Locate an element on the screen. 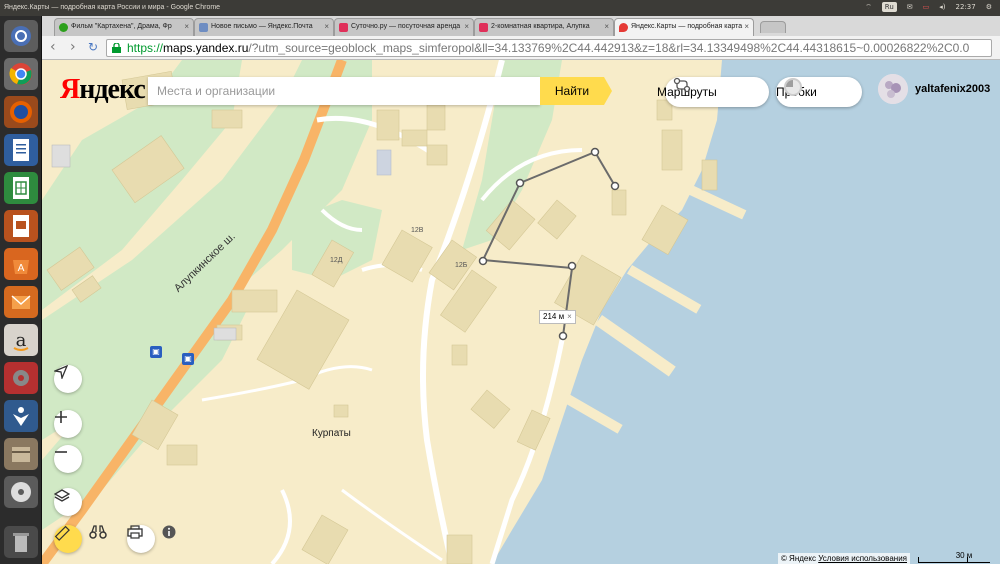 The width and height of the screenshot is (1000, 564). username: yaltafenix2003 is located at coordinates (953, 89).